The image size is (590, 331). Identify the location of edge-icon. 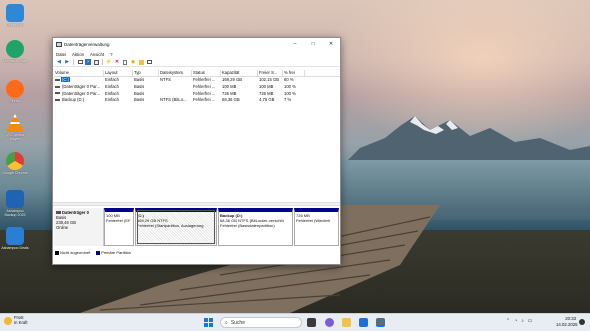
(15, 49).